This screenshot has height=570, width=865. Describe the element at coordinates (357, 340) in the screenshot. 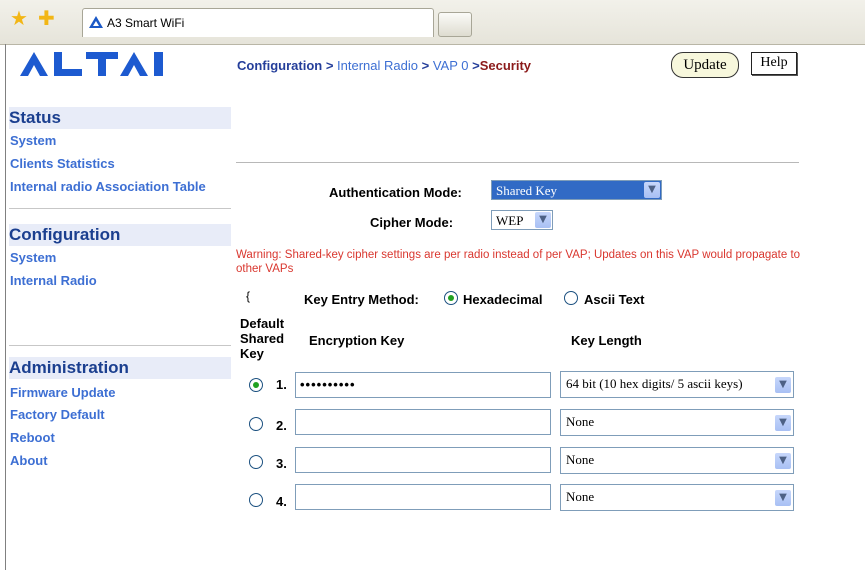

I see `encryption-key-header: Encryption Key` at that location.